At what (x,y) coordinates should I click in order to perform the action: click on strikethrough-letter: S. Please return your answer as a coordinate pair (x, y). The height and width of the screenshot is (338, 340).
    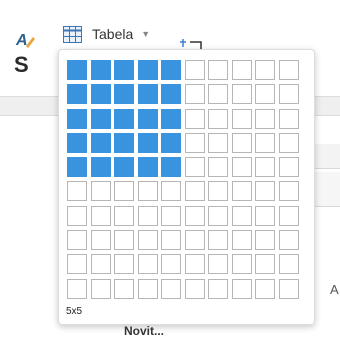
    Looking at the image, I should click on (21, 65).